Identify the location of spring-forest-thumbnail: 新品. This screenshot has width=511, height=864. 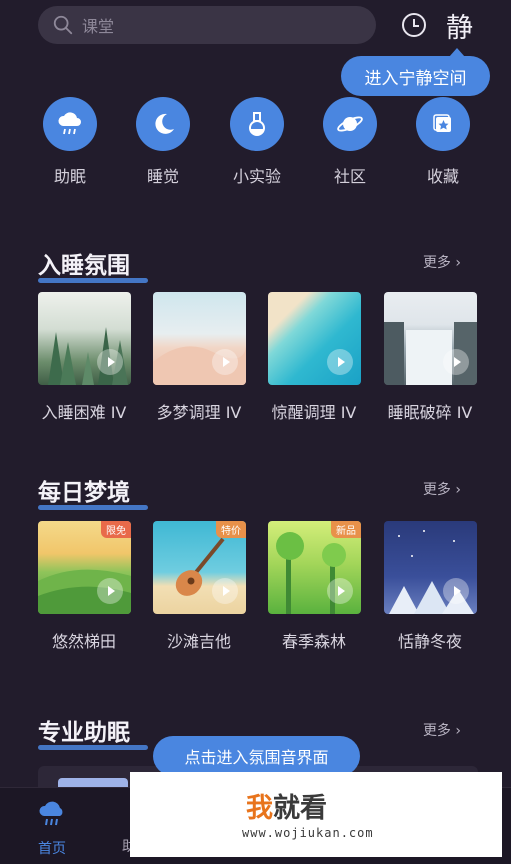
(314, 567).